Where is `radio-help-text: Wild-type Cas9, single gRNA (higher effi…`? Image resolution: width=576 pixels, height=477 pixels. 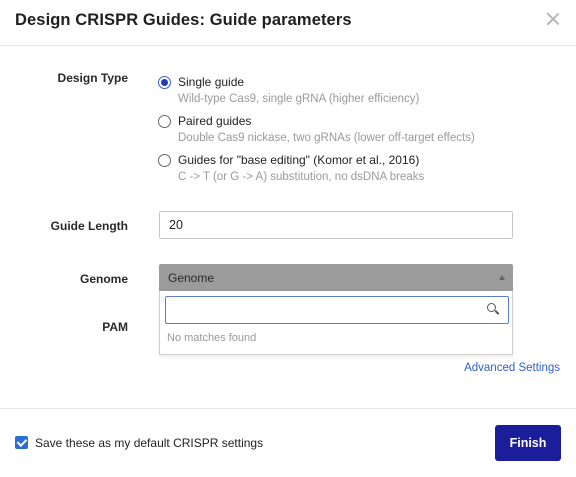 radio-help-text: Wild-type Cas9, single gRNA (higher effi… is located at coordinates (299, 99).